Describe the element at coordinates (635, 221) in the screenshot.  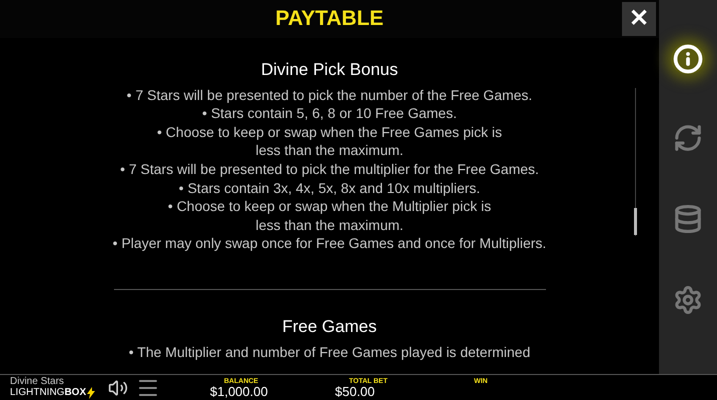
I see `scrollbar-thumb` at that location.